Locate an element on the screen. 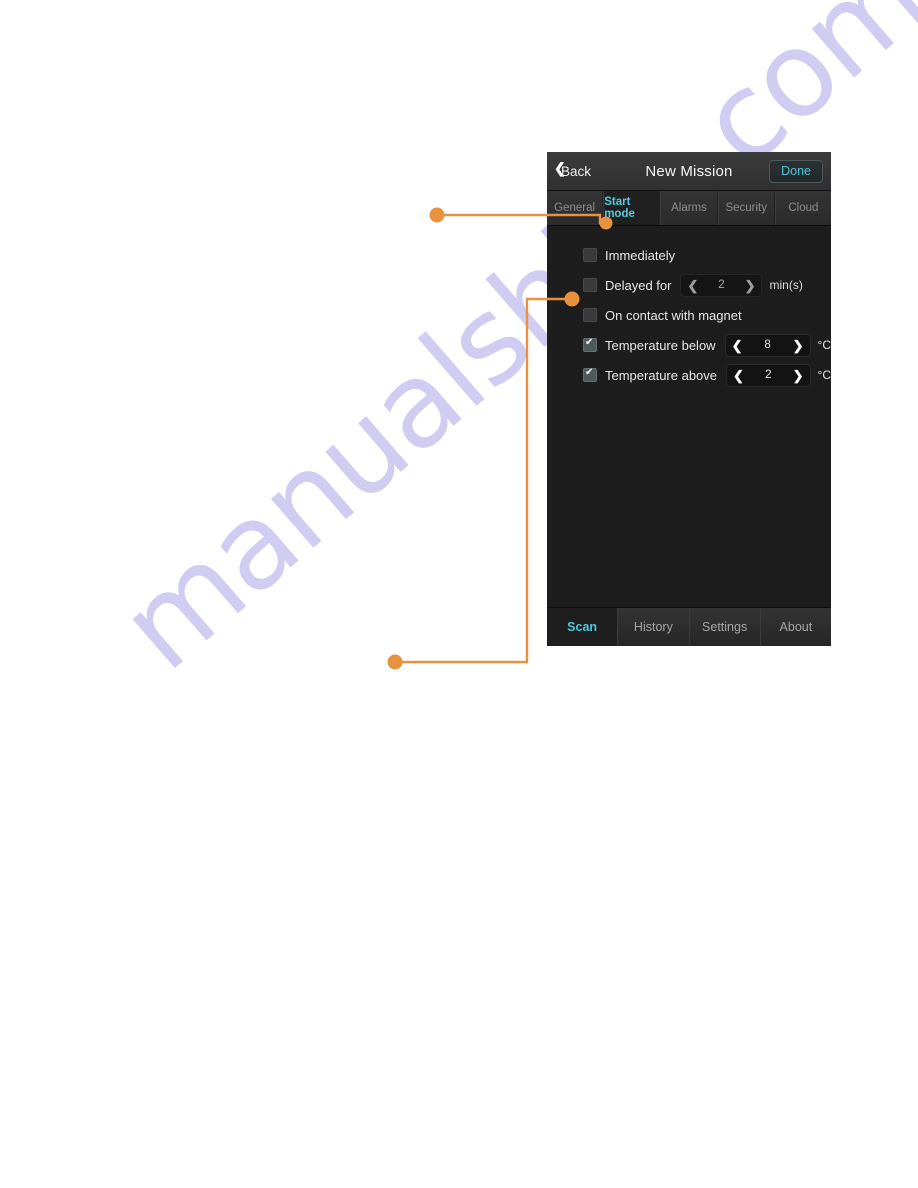 The image size is (918, 1188). option-row-immediately: Immediately is located at coordinates (689, 255).